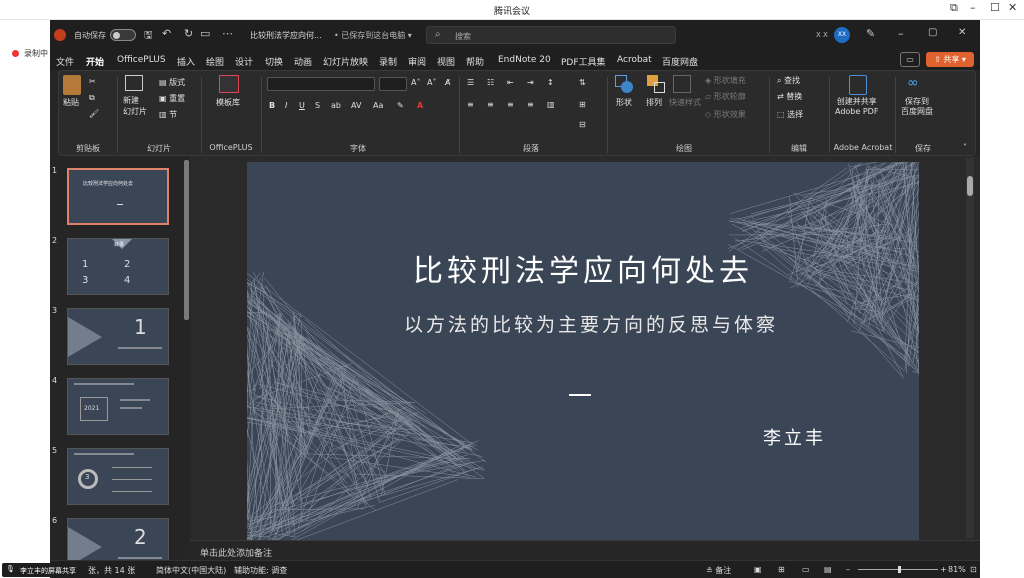 This screenshot has width=1024, height=578. I want to click on slide-author: 李立丰, so click(794, 437).